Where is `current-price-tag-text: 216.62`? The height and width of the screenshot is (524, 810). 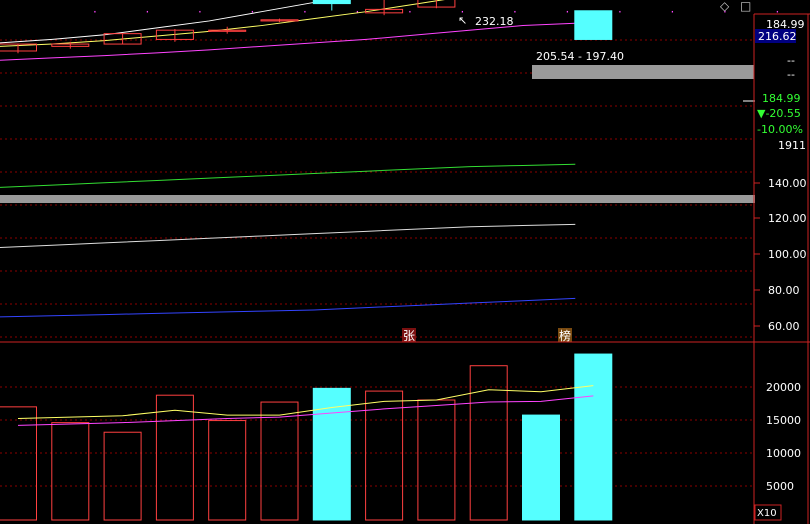
current-price-tag-text: 216.62 is located at coordinates (777, 36).